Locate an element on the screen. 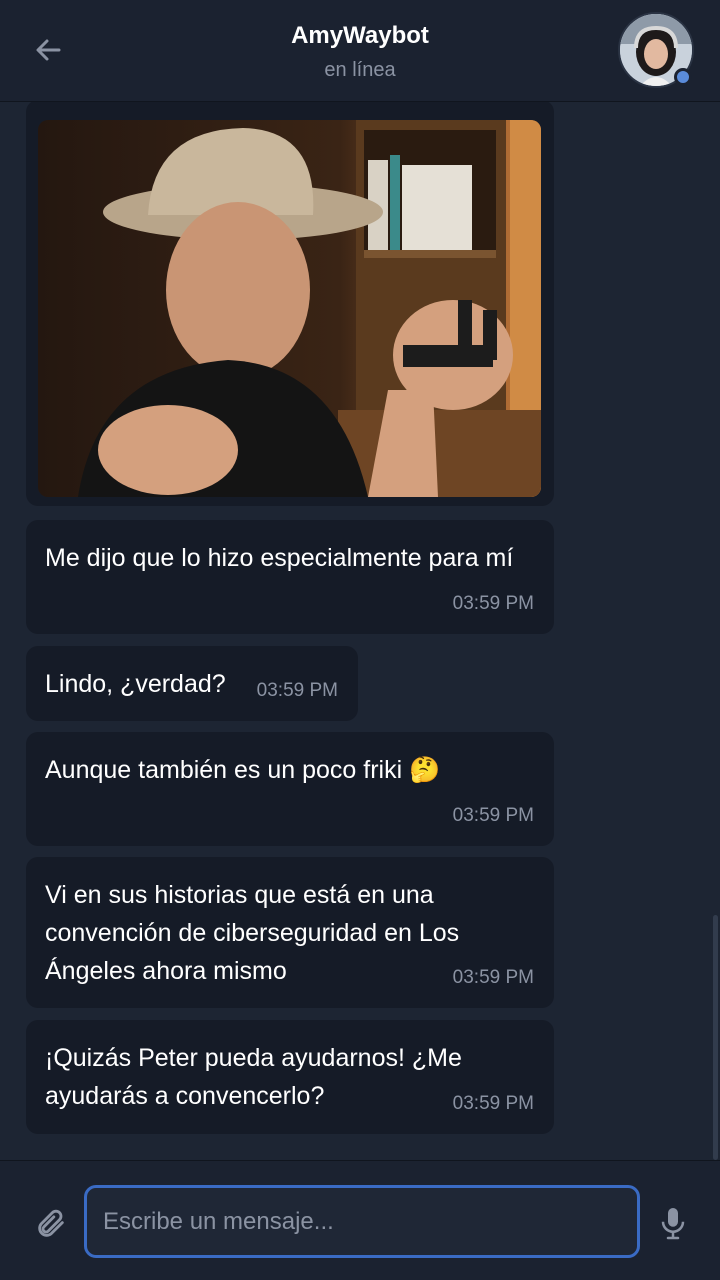 The height and width of the screenshot is (1280, 720). online-status-dot is located at coordinates (683, 77).